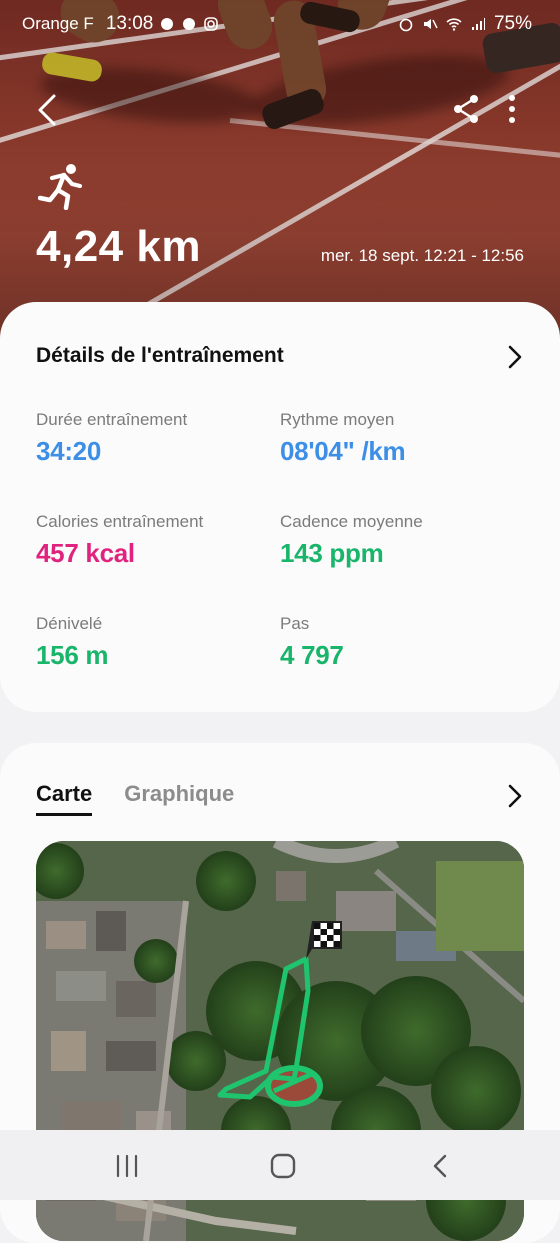 This screenshot has width=560, height=1243. Describe the element at coordinates (118, 246) in the screenshot. I see `workout-distance: 4,24 km` at that location.